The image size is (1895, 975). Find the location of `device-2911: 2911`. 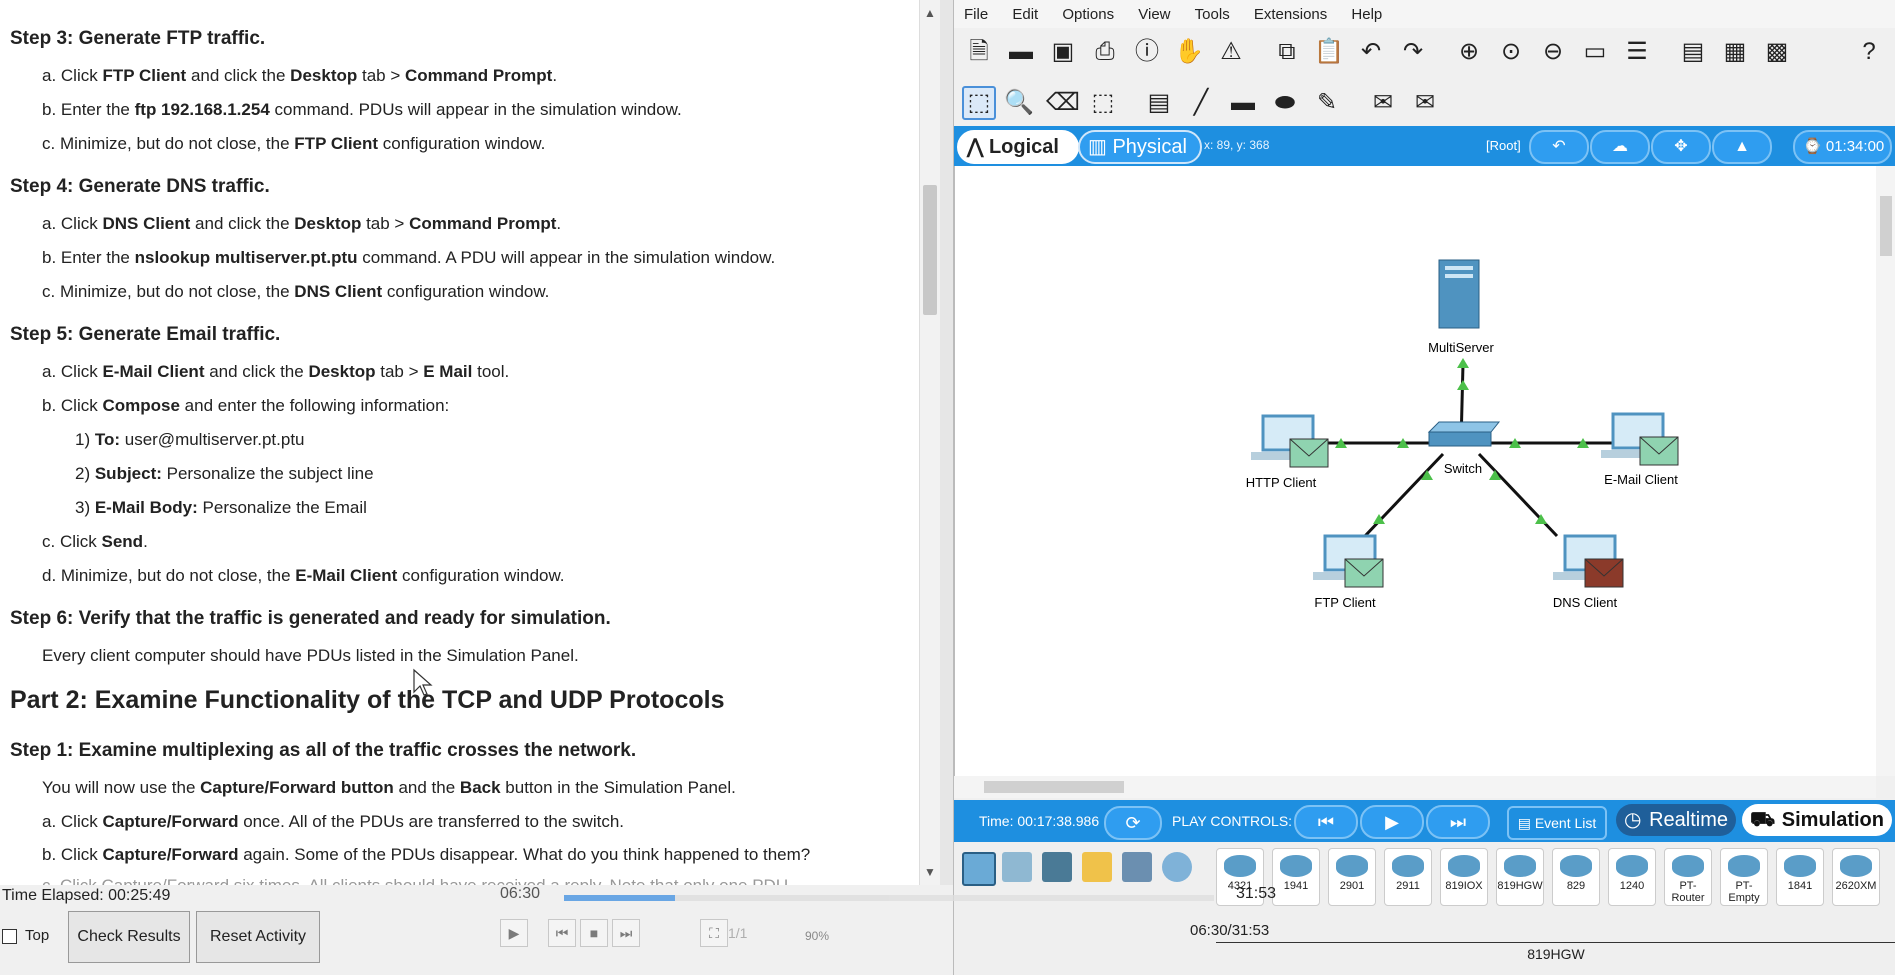

device-2911: 2911 is located at coordinates (1408, 877).